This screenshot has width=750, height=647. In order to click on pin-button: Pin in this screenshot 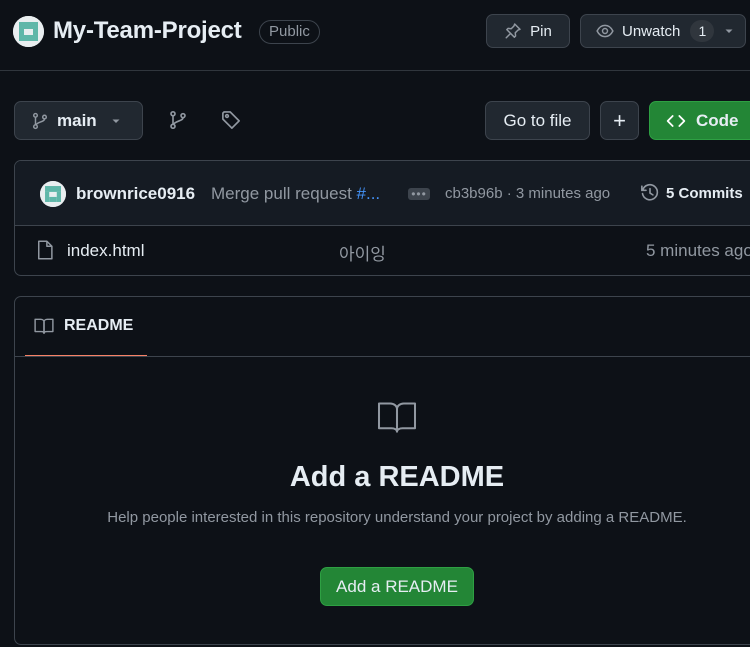, I will do `click(528, 31)`.